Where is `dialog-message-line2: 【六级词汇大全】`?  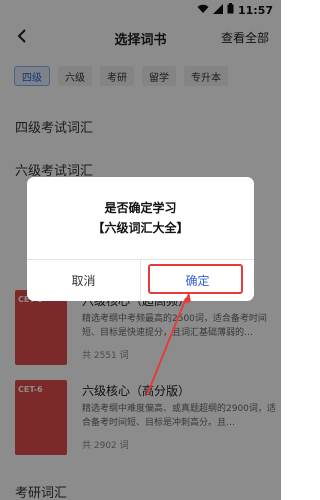
dialog-message-line2: 【六级词汇大全】 is located at coordinates (140, 228).